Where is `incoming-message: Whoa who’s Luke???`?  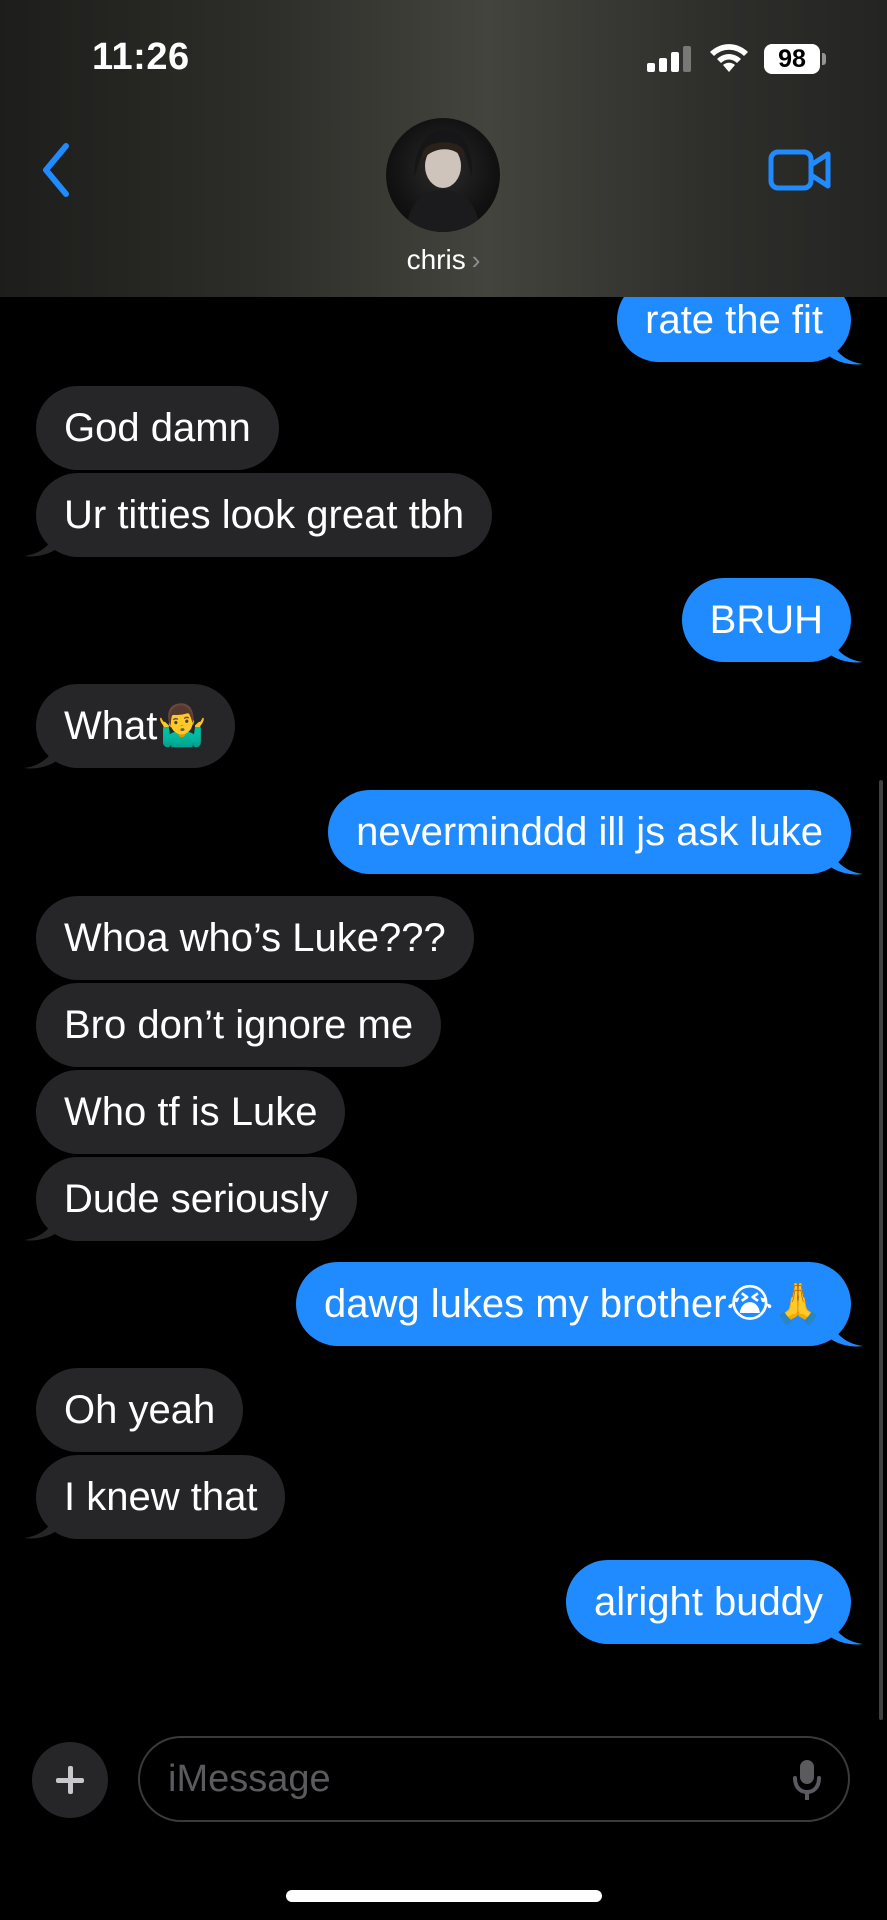 incoming-message: Whoa who’s Luke??? is located at coordinates (255, 938).